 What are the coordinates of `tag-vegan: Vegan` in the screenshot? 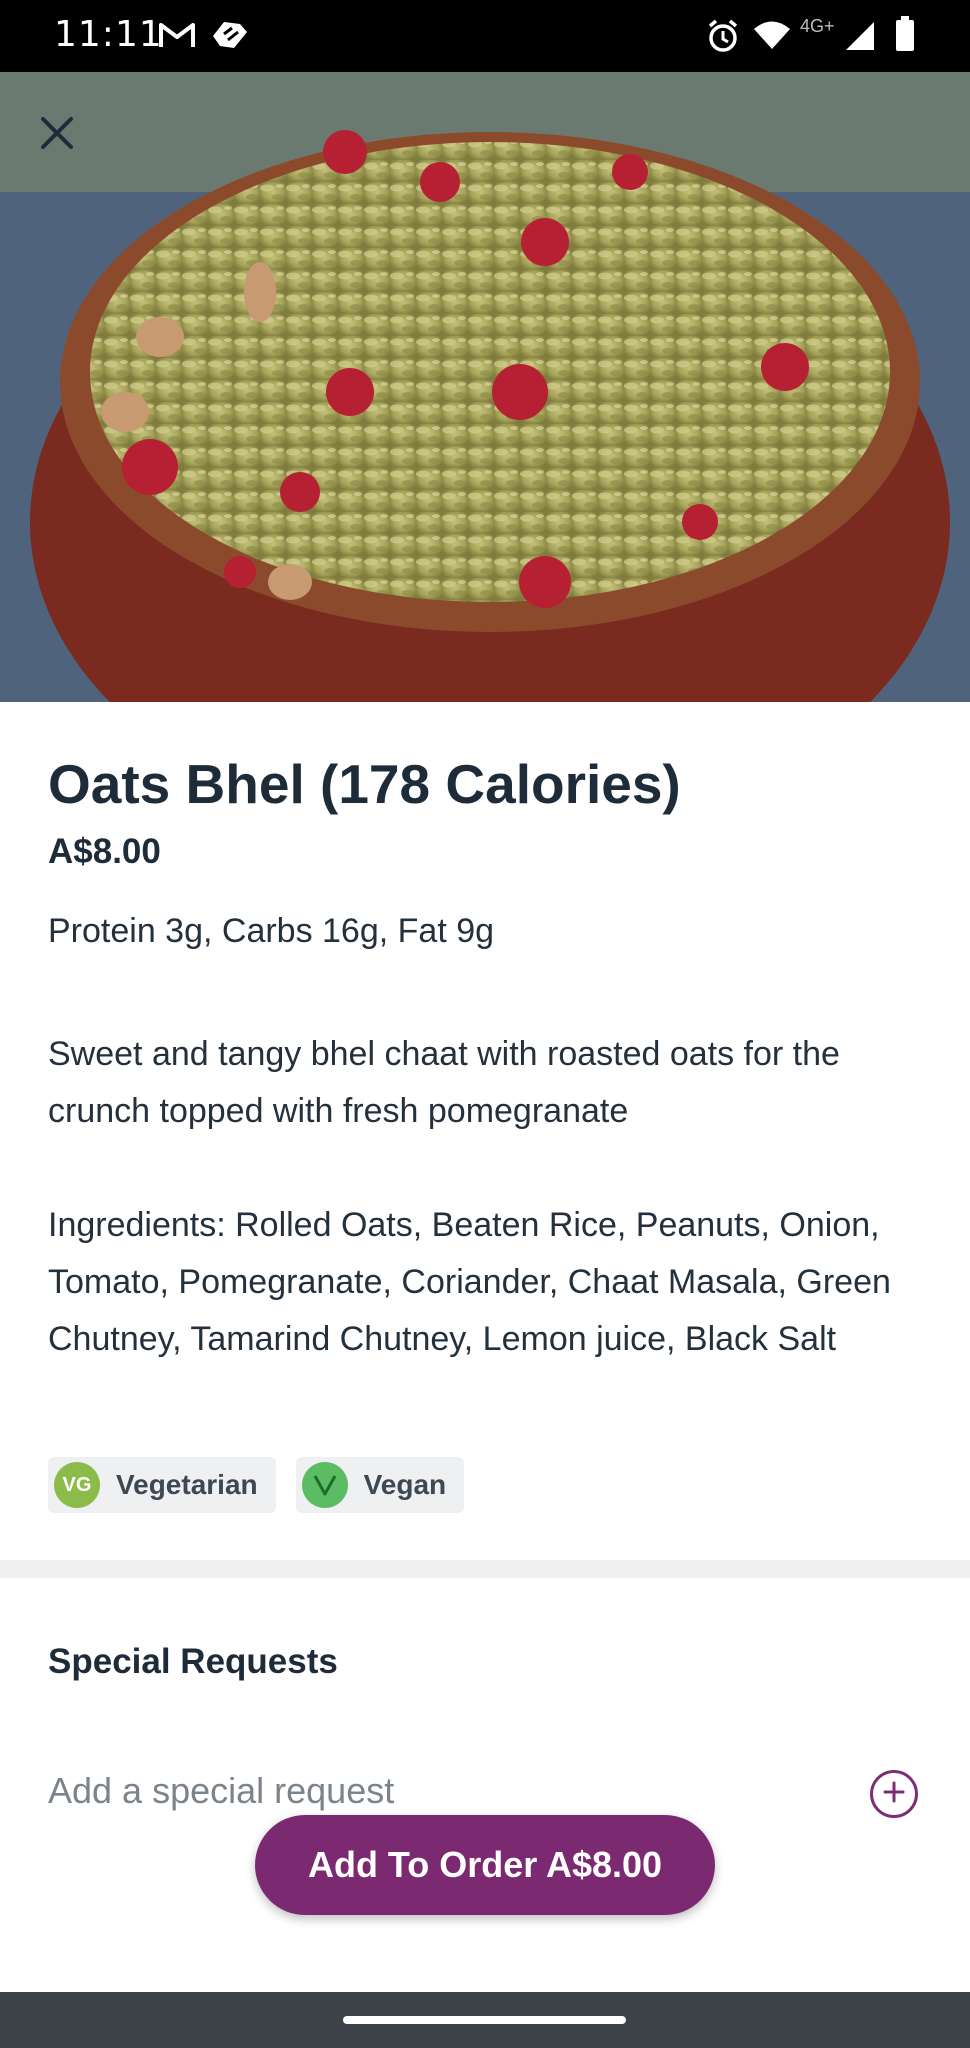 It's located at (380, 1485).